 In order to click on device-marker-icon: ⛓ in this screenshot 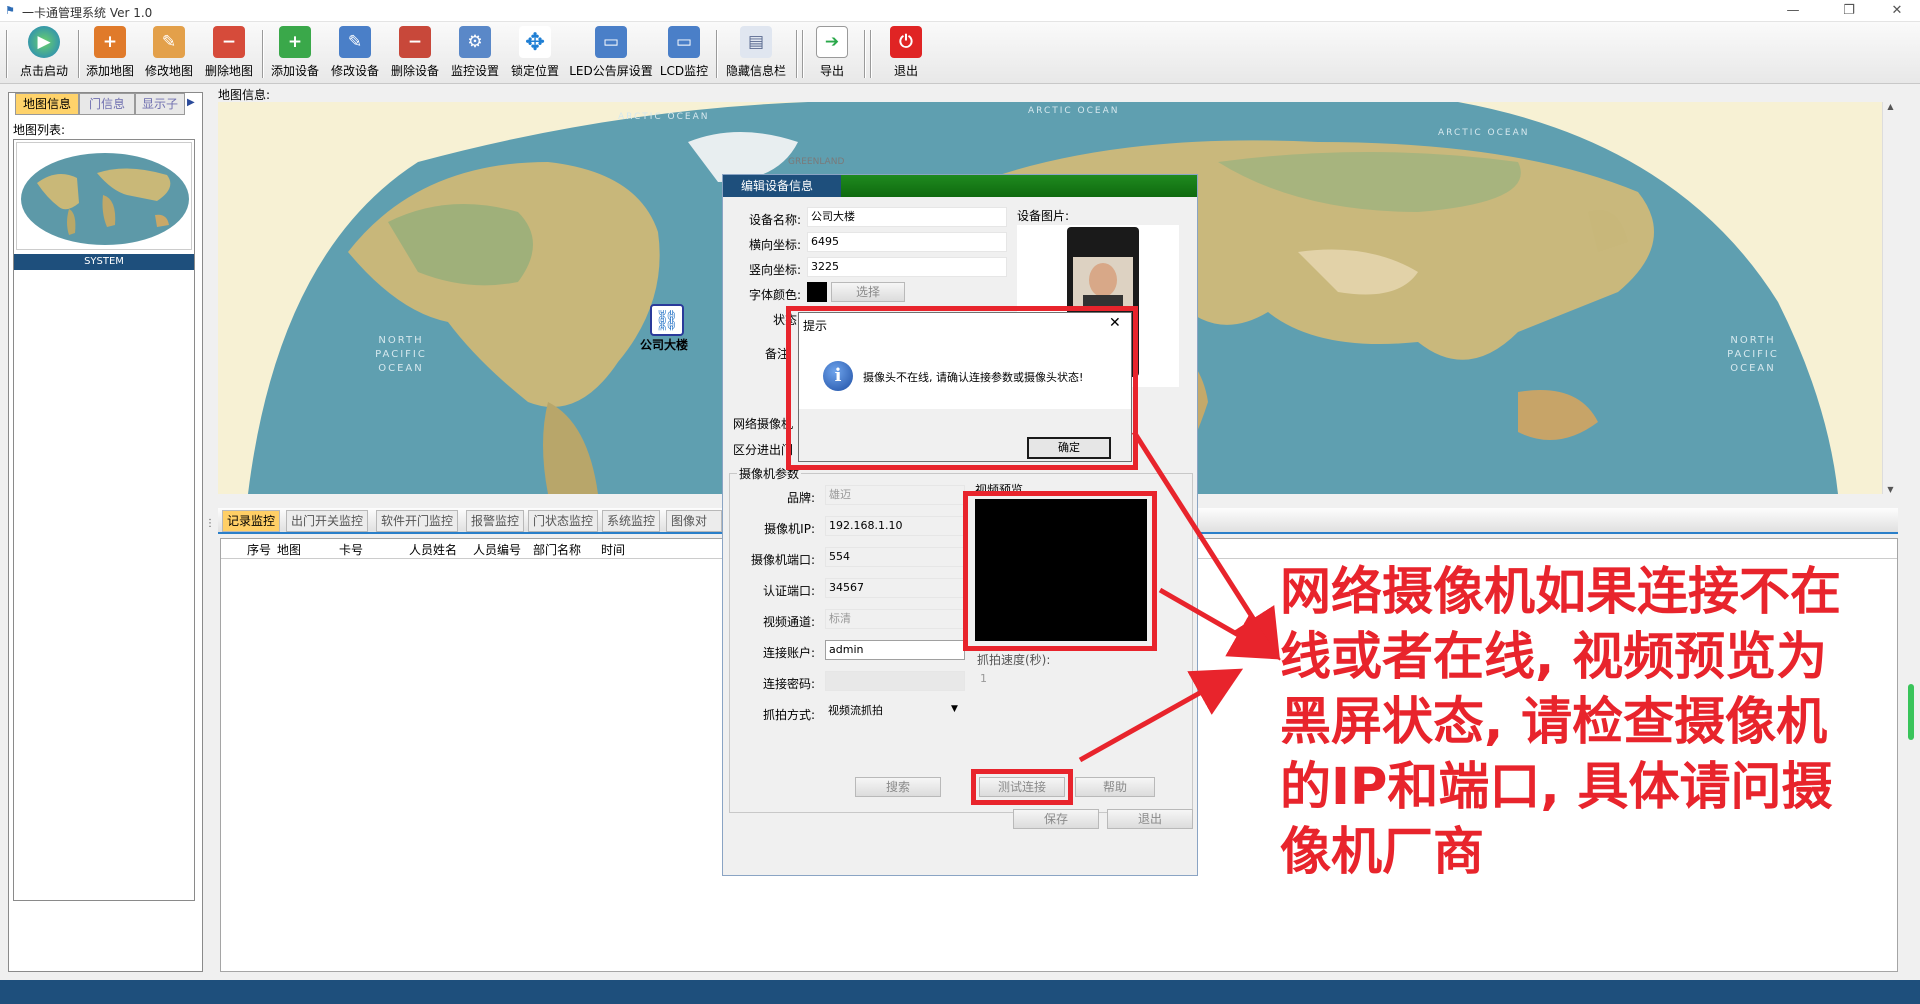, I will do `click(667, 320)`.